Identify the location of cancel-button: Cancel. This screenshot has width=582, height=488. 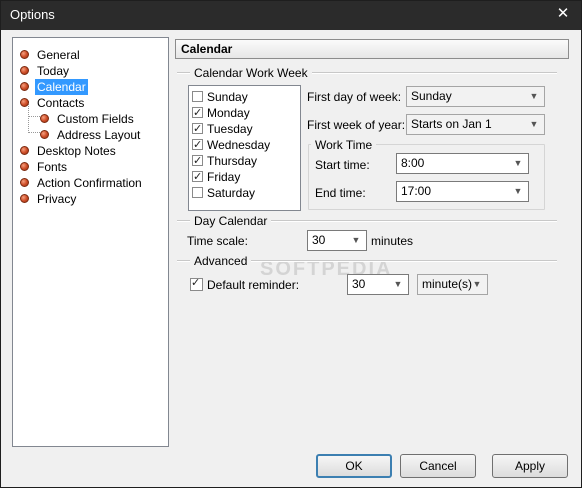
(438, 466).